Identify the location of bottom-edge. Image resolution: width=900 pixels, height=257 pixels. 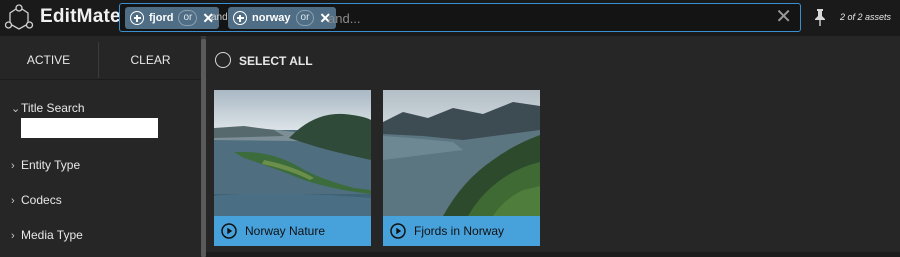
(553, 254).